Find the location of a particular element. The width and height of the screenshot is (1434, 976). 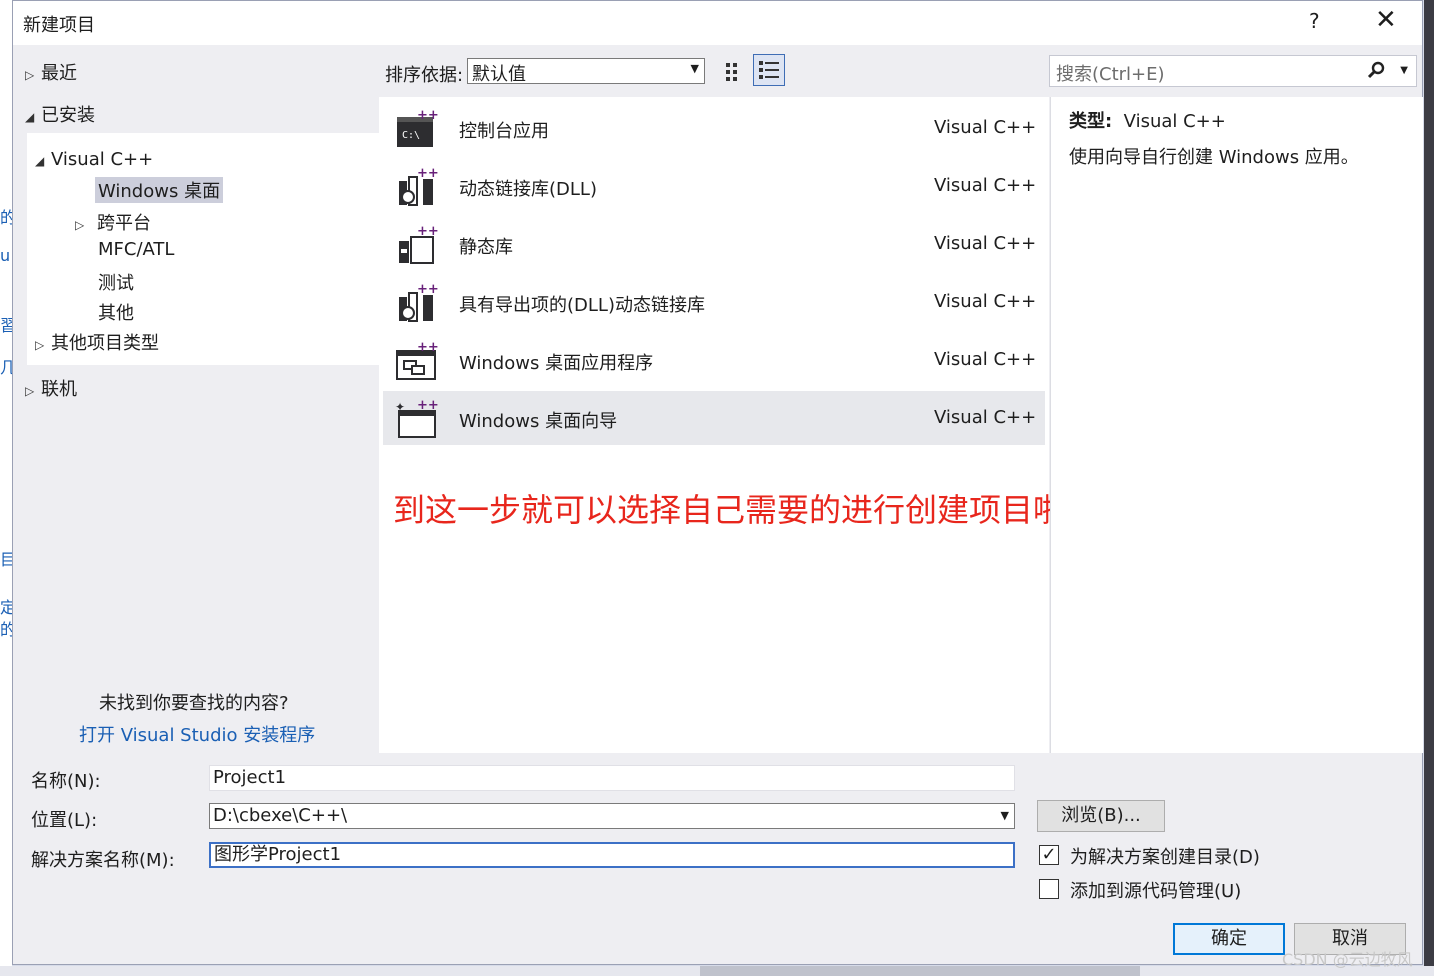

source-control-label: 添加到源代码管理(U) is located at coordinates (1156, 891).